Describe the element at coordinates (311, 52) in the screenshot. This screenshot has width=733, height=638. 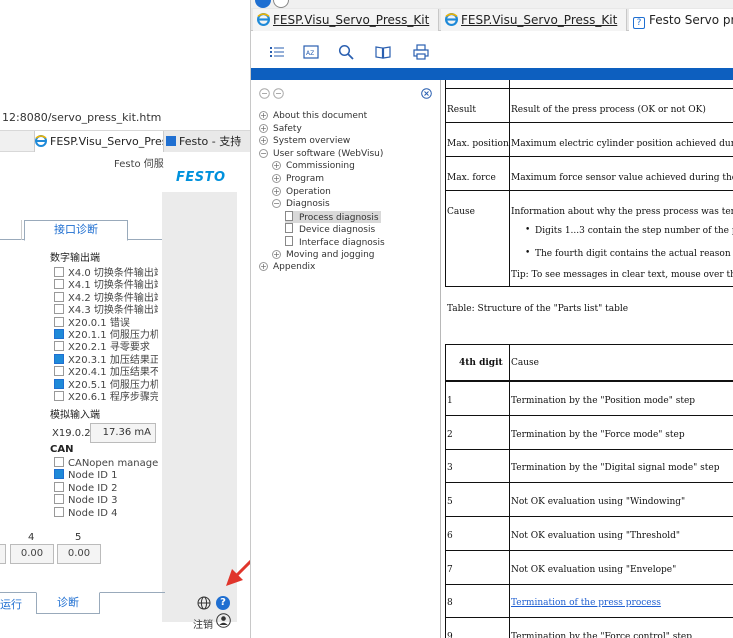
I see `index-az-icon: AZ` at that location.